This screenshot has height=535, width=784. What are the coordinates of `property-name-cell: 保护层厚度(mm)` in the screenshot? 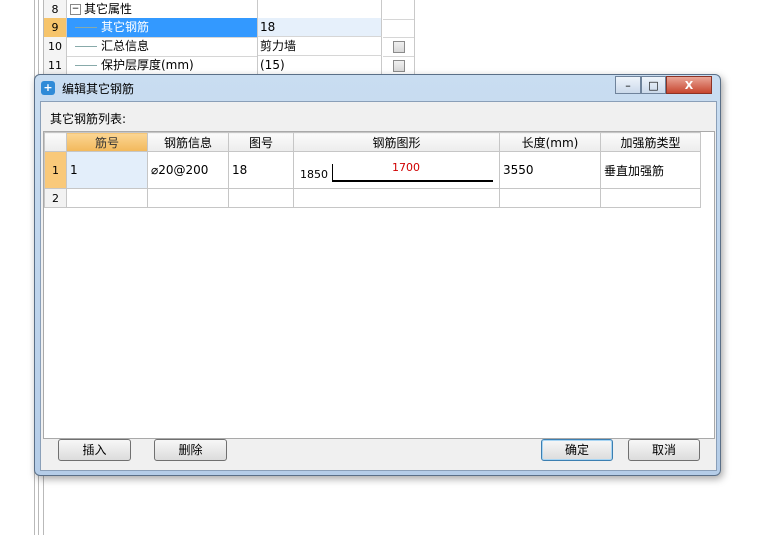 It's located at (162, 66).